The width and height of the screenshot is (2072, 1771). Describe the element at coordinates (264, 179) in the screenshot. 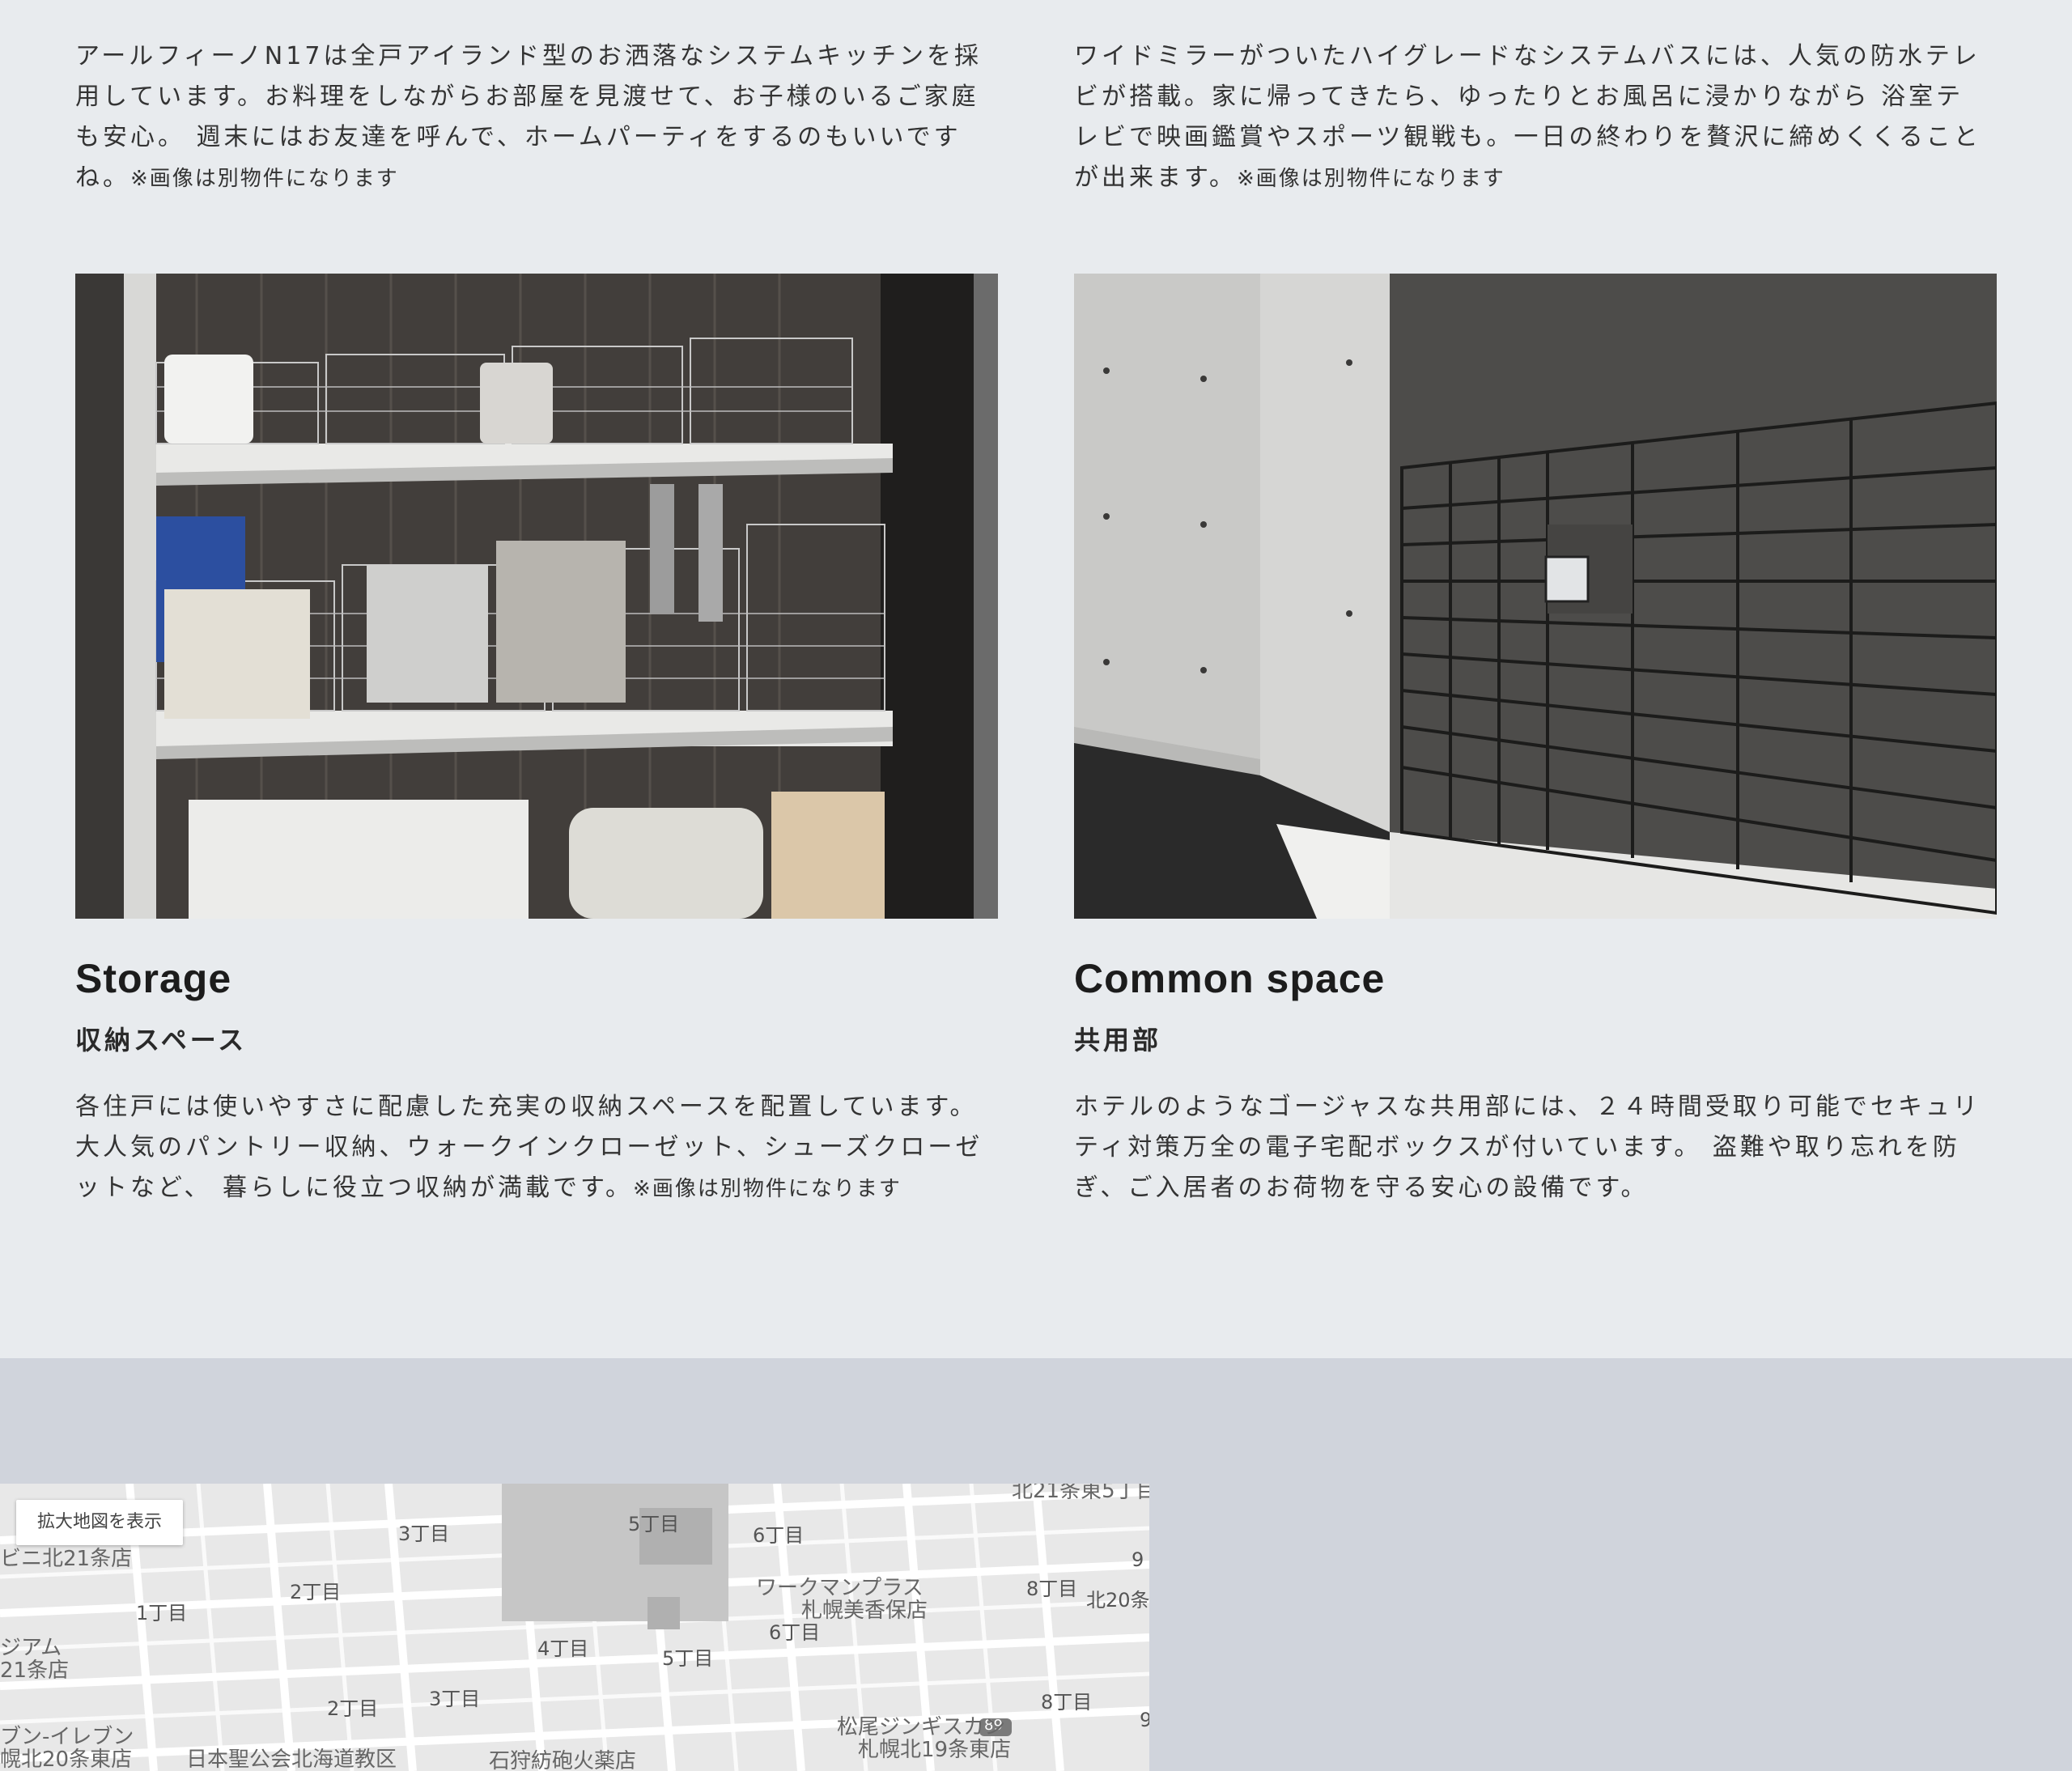

I see `kitchen-note: ※画像は別物件になります` at that location.